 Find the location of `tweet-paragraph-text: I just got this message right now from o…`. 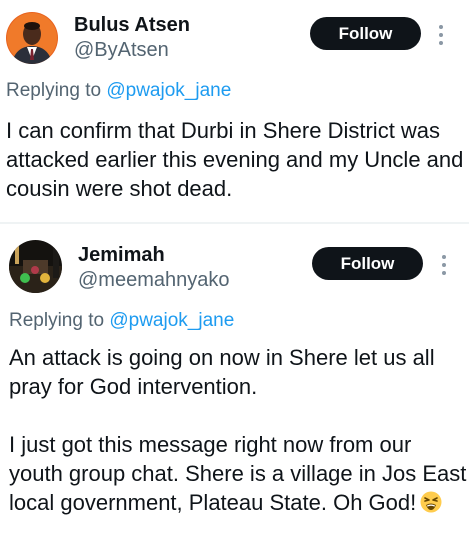

tweet-paragraph-text: I just got this message right now from o… is located at coordinates (238, 473).